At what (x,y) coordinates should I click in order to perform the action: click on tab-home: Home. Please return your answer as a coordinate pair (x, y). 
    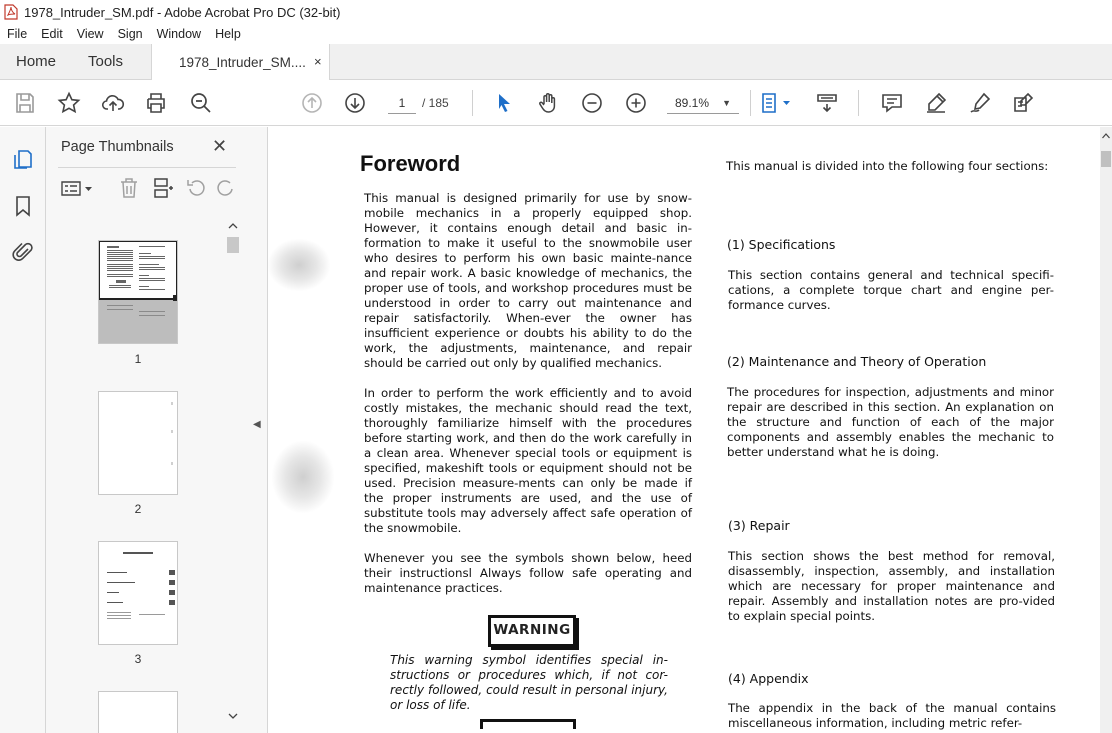
    Looking at the image, I should click on (36, 61).